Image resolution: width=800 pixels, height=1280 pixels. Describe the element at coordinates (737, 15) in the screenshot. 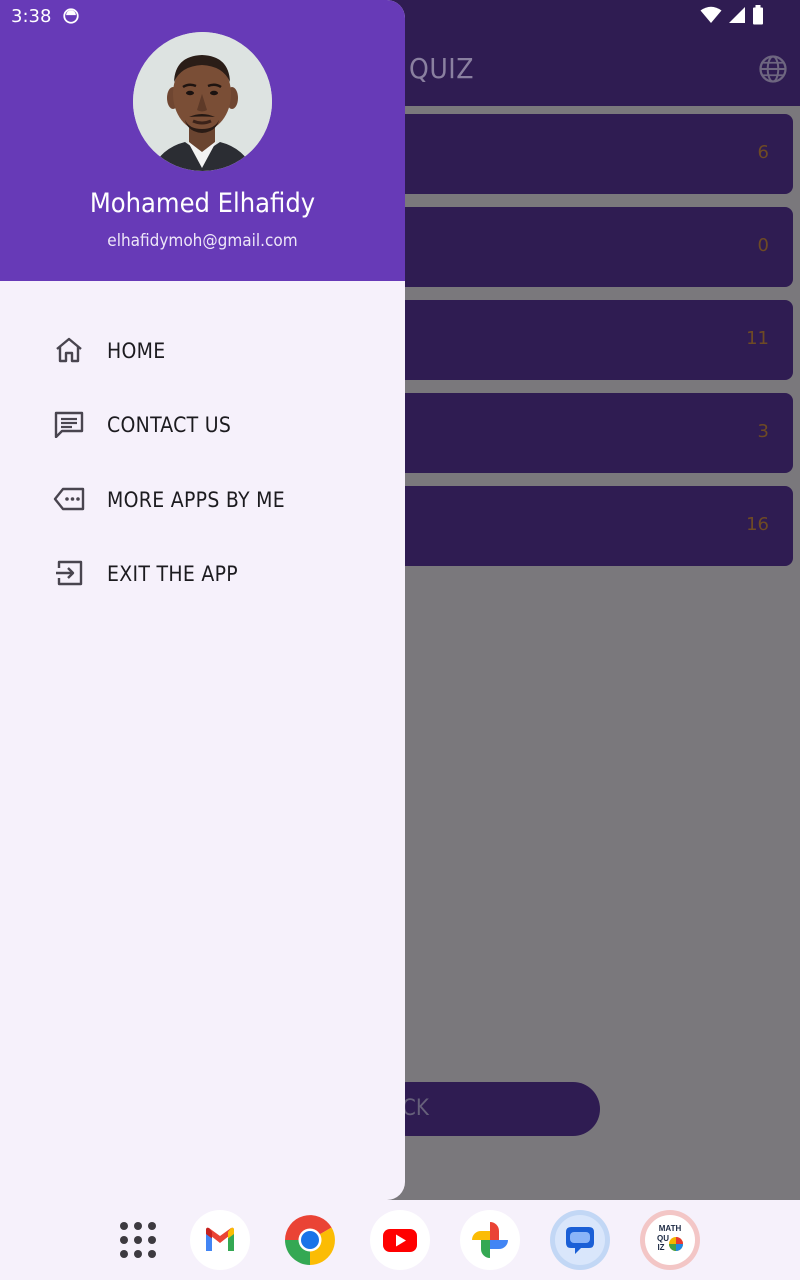

I see `signal-icon` at that location.